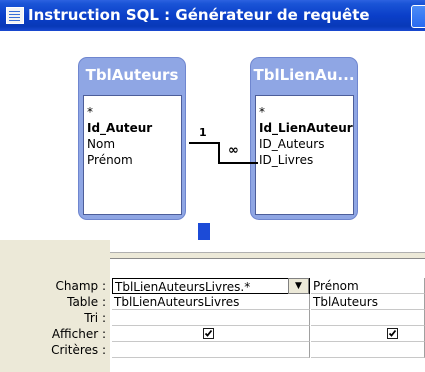 The width and height of the screenshot is (425, 372). Describe the element at coordinates (418, 16) in the screenshot. I see `minimize-icon` at that location.